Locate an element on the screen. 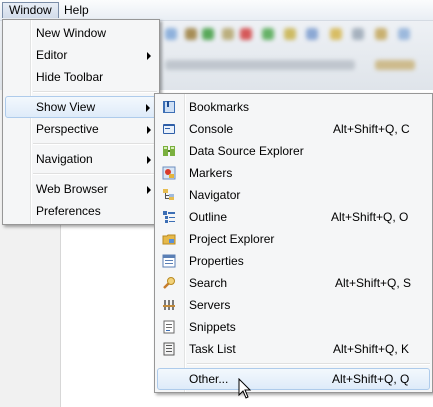 The width and height of the screenshot is (433, 407). menu-item-label: Search is located at coordinates (208, 283).